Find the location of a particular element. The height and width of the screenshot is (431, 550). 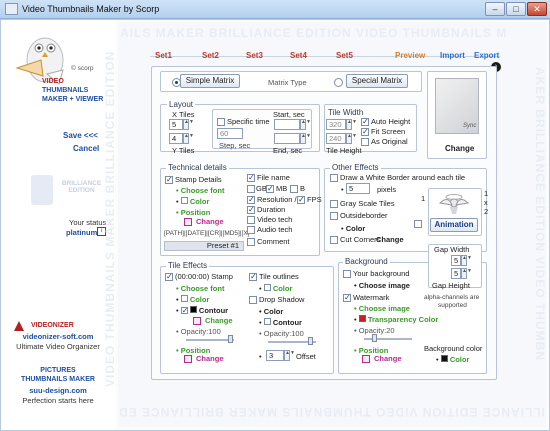

cancel-button: Cancel is located at coordinates (86, 148).